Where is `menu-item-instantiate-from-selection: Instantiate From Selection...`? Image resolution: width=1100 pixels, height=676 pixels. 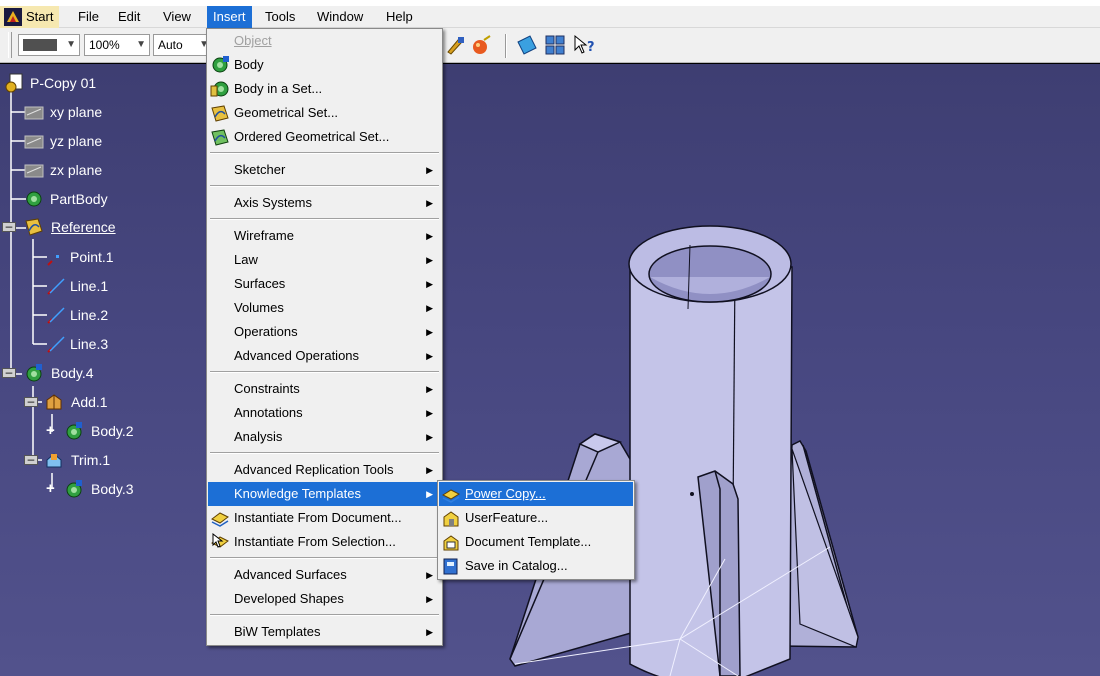 menu-item-instantiate-from-selection: Instantiate From Selection... is located at coordinates (324, 542).